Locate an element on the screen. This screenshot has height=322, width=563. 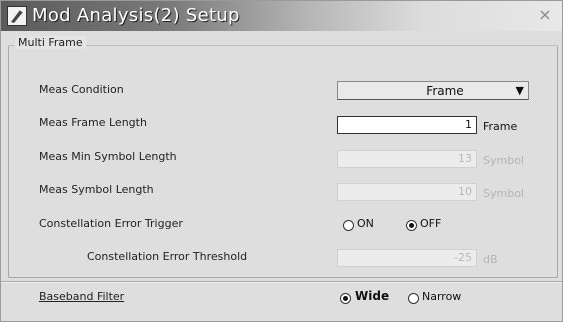
meas-condition-label: Meas Condition is located at coordinates (81, 89).